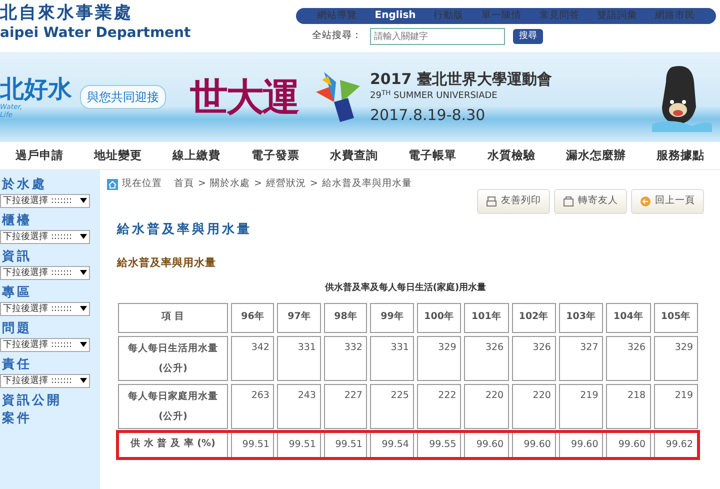 This screenshot has height=489, width=720. Describe the element at coordinates (286, 184) in the screenshot. I see `breadcrumb-link: 經營狀況` at that location.